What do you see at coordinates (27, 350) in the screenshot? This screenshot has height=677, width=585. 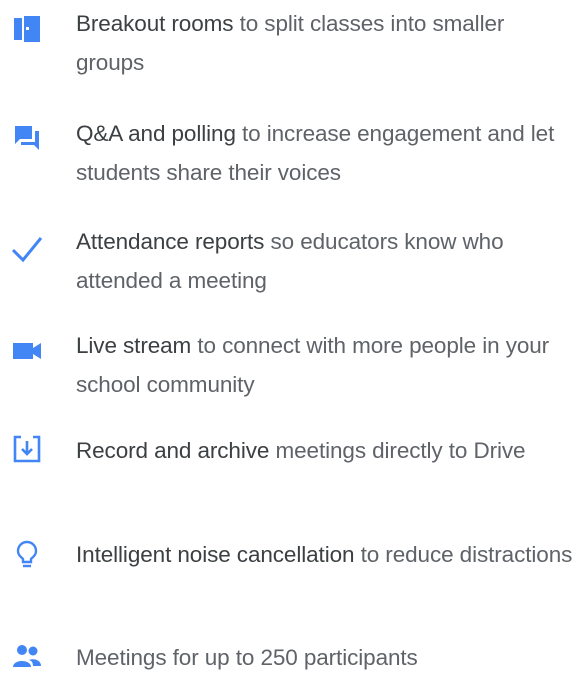 I see `video-camera-icon` at bounding box center [27, 350].